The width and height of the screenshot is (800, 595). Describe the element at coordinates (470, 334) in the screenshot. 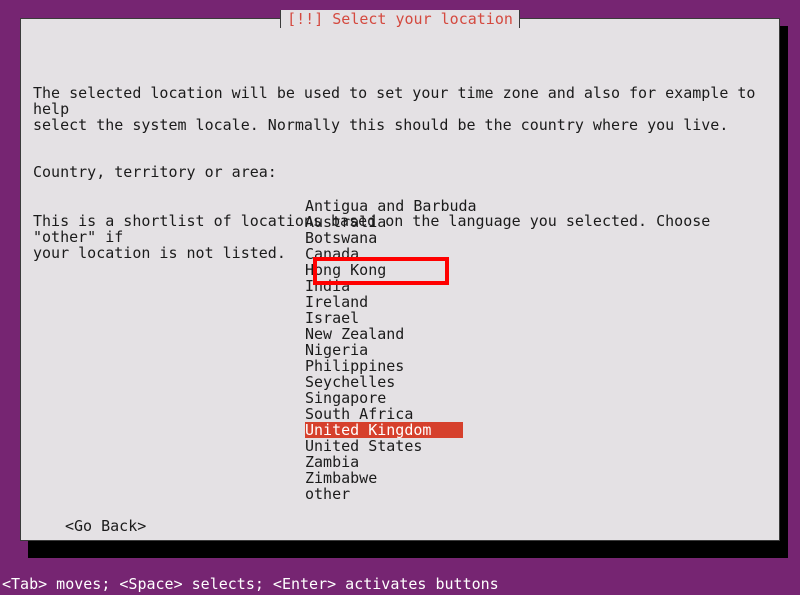

I see `list-item: New Zealand` at that location.